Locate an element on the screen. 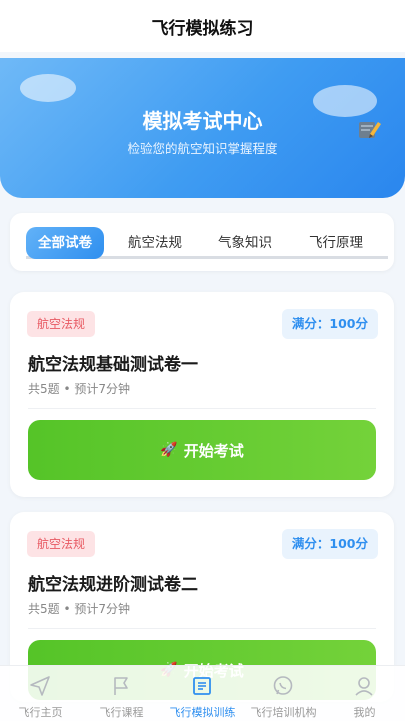 The height and width of the screenshot is (721, 405). tab-aviation-law: 航空法规 is located at coordinates (155, 243).